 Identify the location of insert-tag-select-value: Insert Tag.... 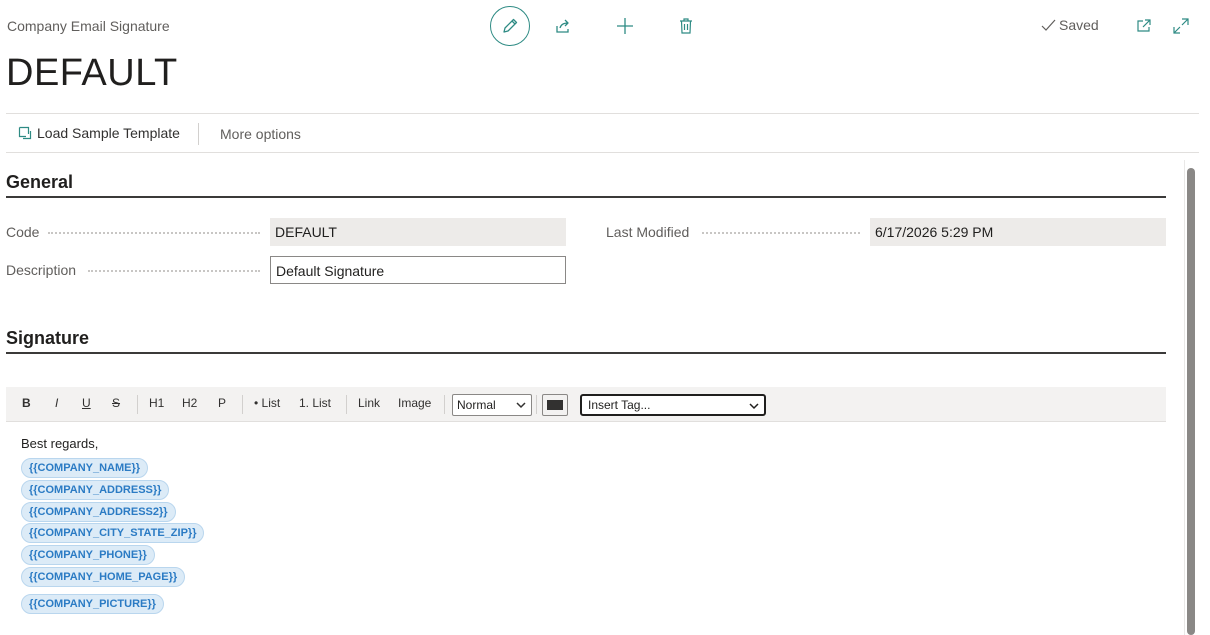
(619, 405).